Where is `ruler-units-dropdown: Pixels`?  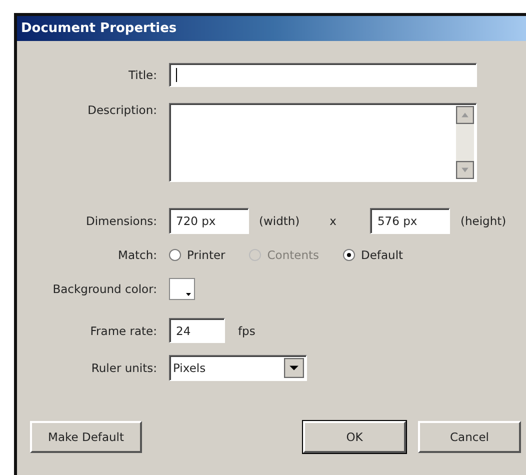
ruler-units-dropdown: Pixels is located at coordinates (238, 368).